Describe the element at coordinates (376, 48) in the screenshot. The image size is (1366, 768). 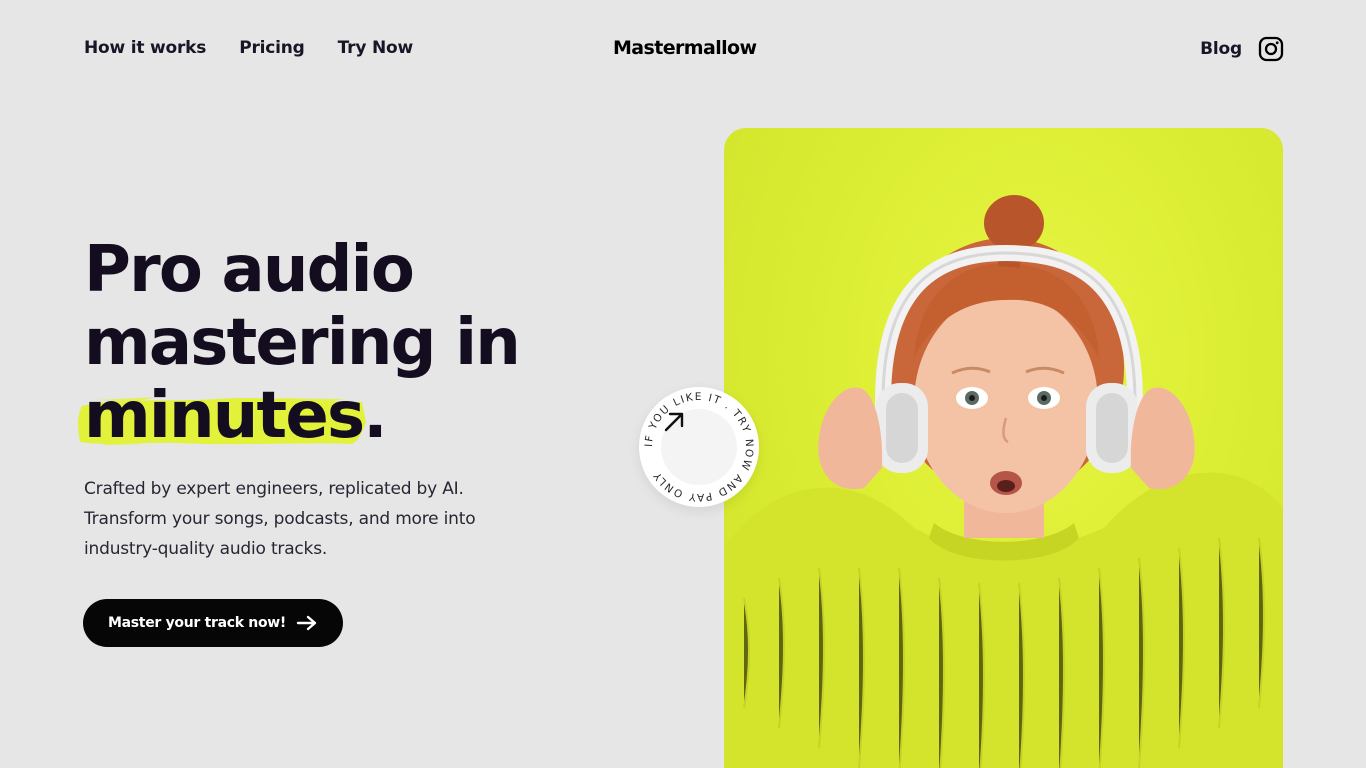
I see `nav-try-now: Try Now` at that location.